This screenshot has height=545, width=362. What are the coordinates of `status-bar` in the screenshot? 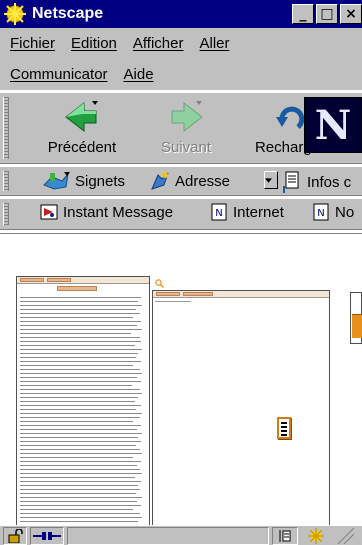 It's located at (181, 535).